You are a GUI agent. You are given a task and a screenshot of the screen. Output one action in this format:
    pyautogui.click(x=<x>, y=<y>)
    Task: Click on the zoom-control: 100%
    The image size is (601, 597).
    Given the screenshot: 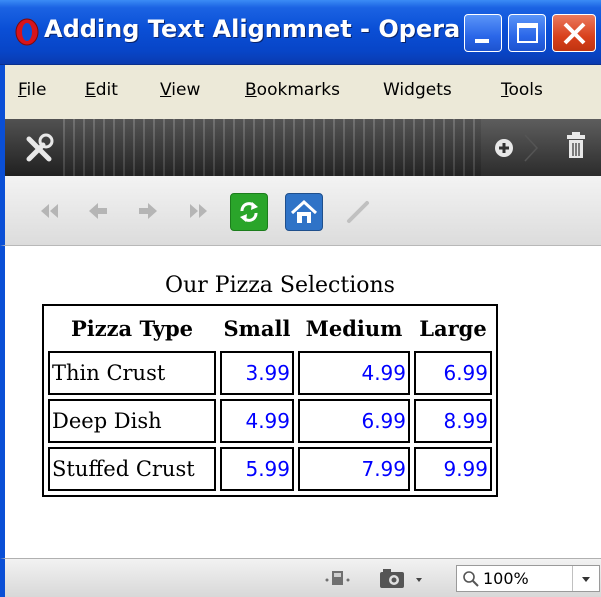 What is the action you would take?
    pyautogui.click(x=528, y=578)
    